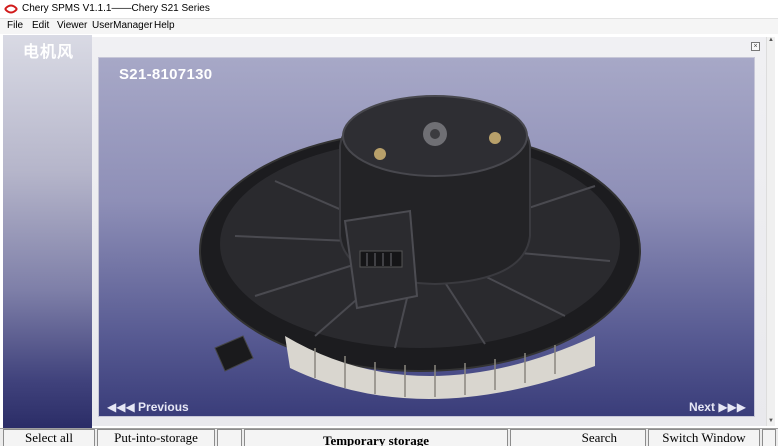  I want to click on part-code: S21-8107130, so click(166, 74).